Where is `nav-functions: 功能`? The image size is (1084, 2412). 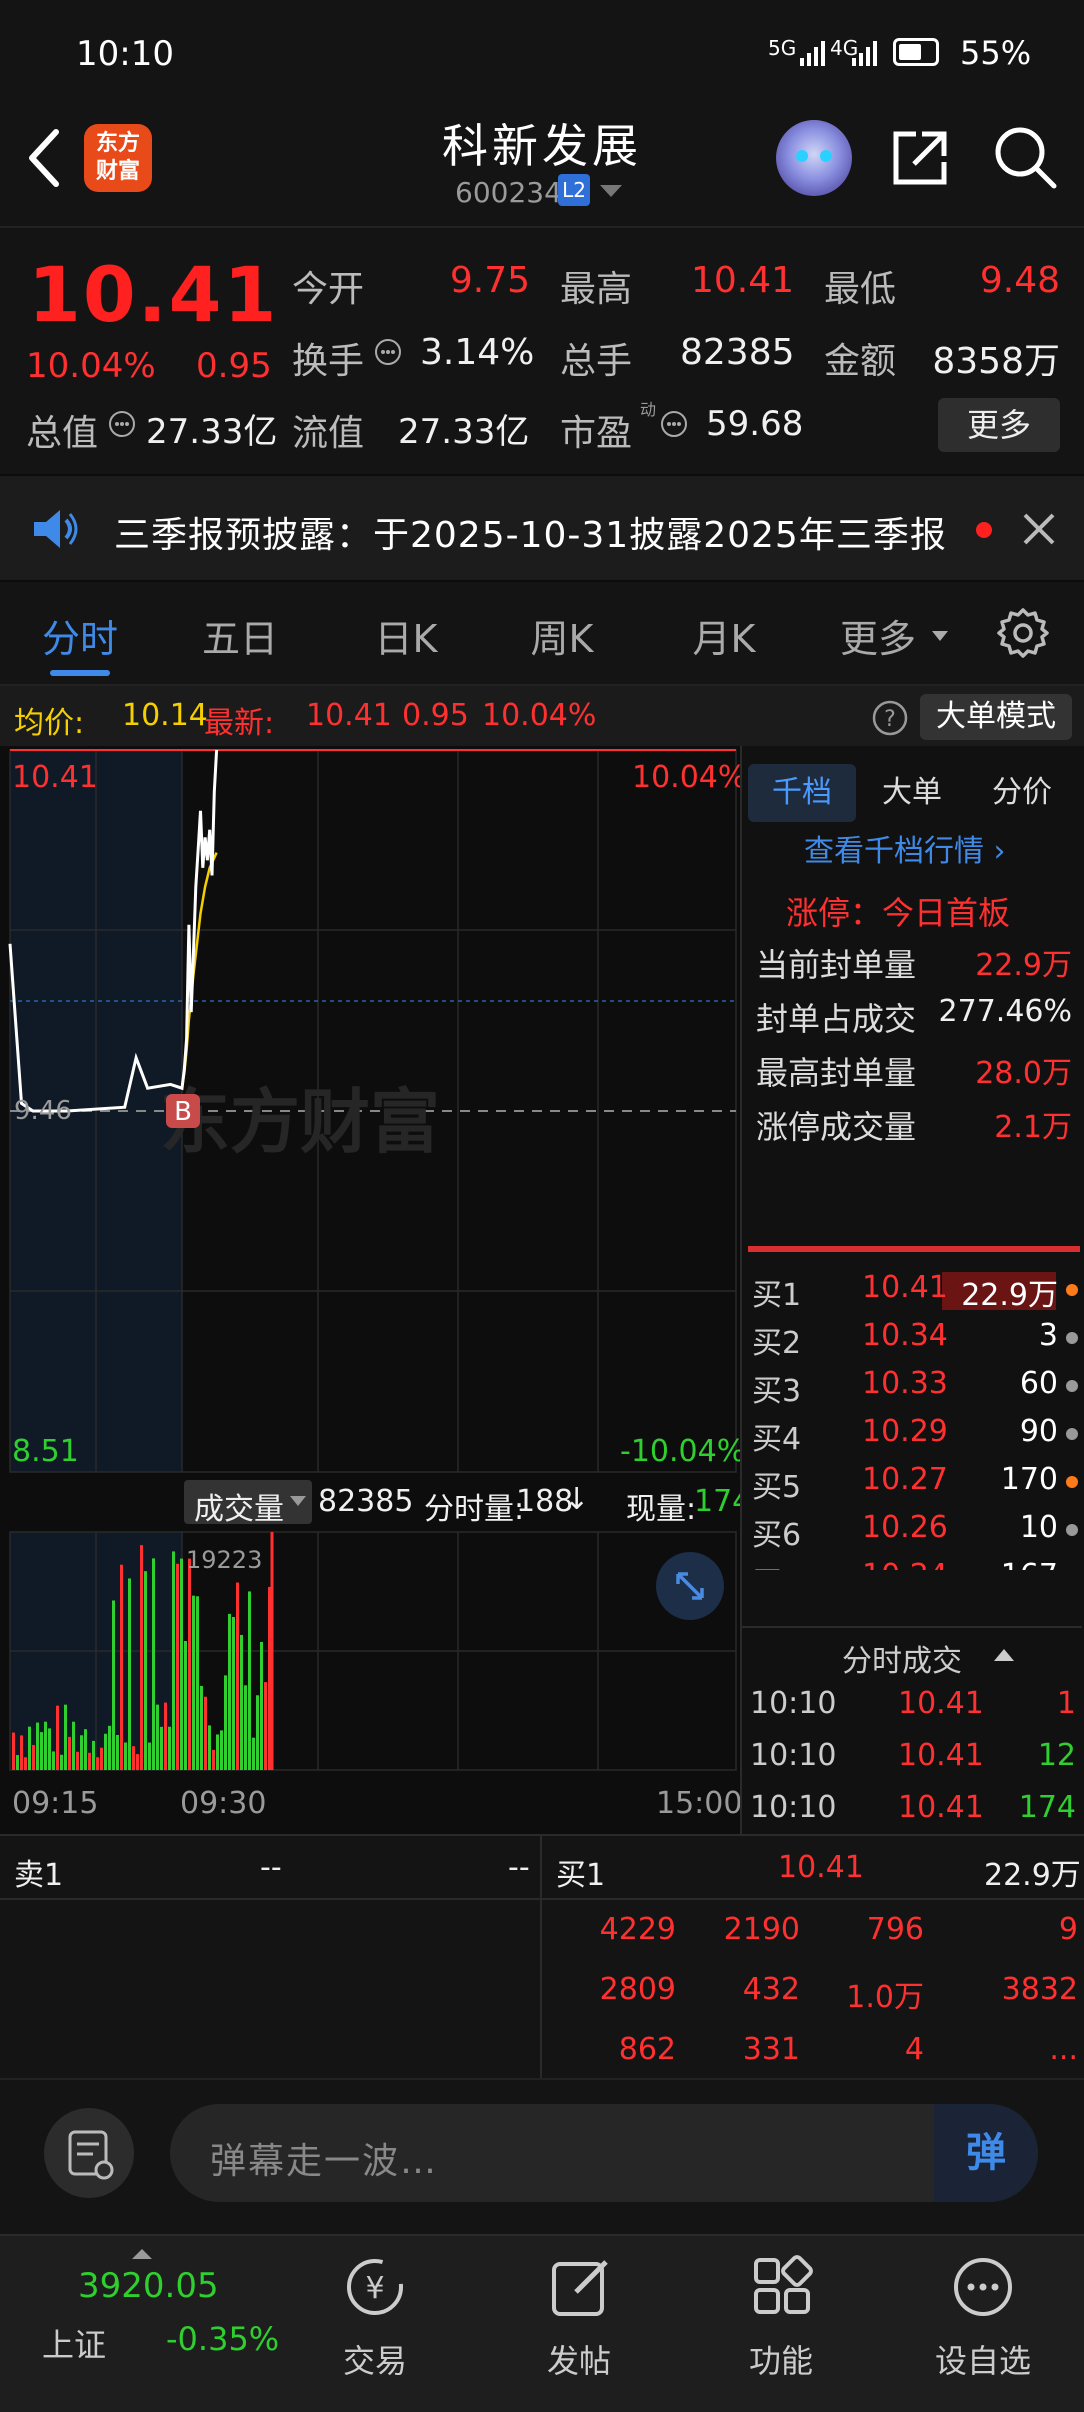 nav-functions: 功能 is located at coordinates (781, 2324).